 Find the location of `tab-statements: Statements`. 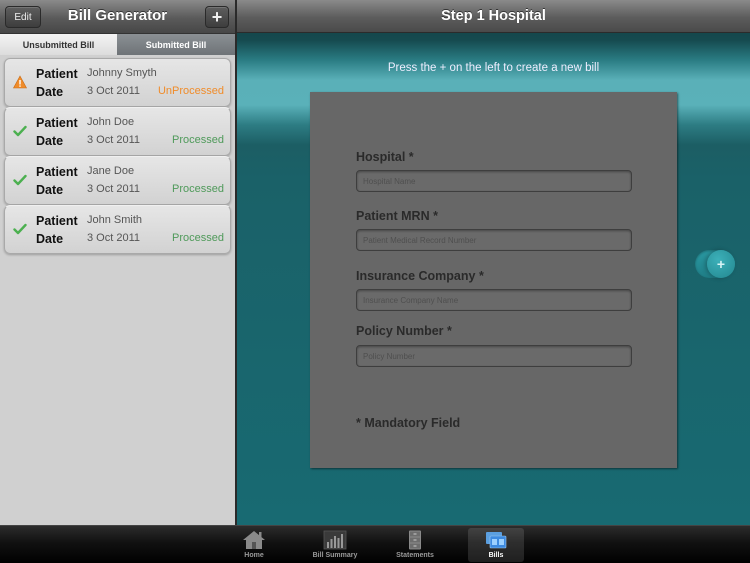

tab-statements: Statements is located at coordinates (415, 545).